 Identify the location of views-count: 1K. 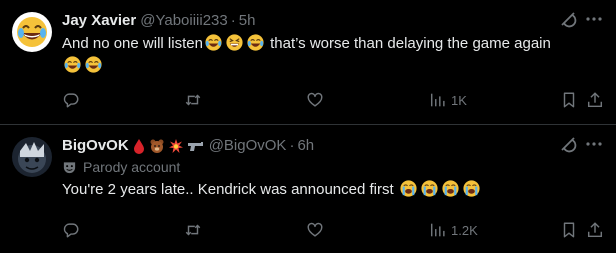
(459, 100).